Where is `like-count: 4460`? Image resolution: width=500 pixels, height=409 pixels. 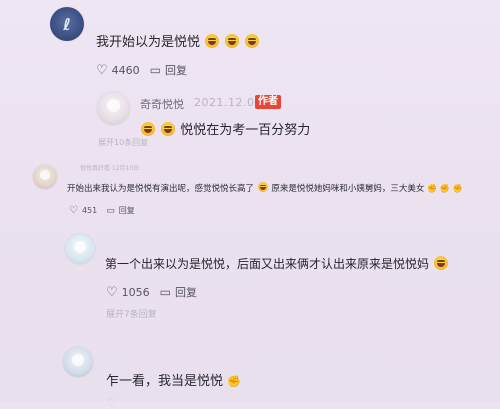
like-count: 4460 is located at coordinates (125, 70).